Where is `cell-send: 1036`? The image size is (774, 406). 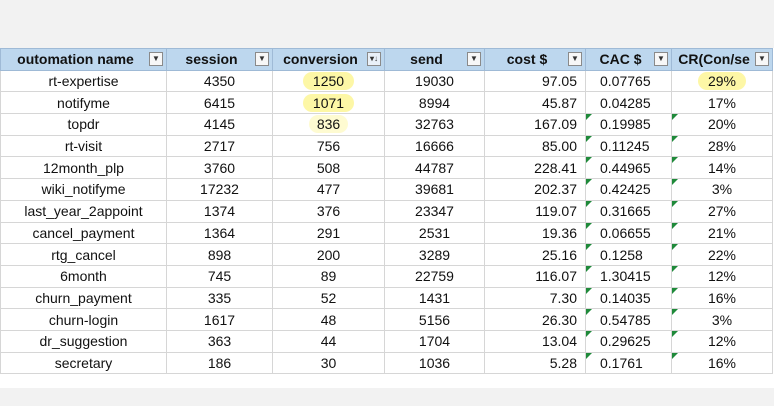
cell-send: 1036 is located at coordinates (434, 363).